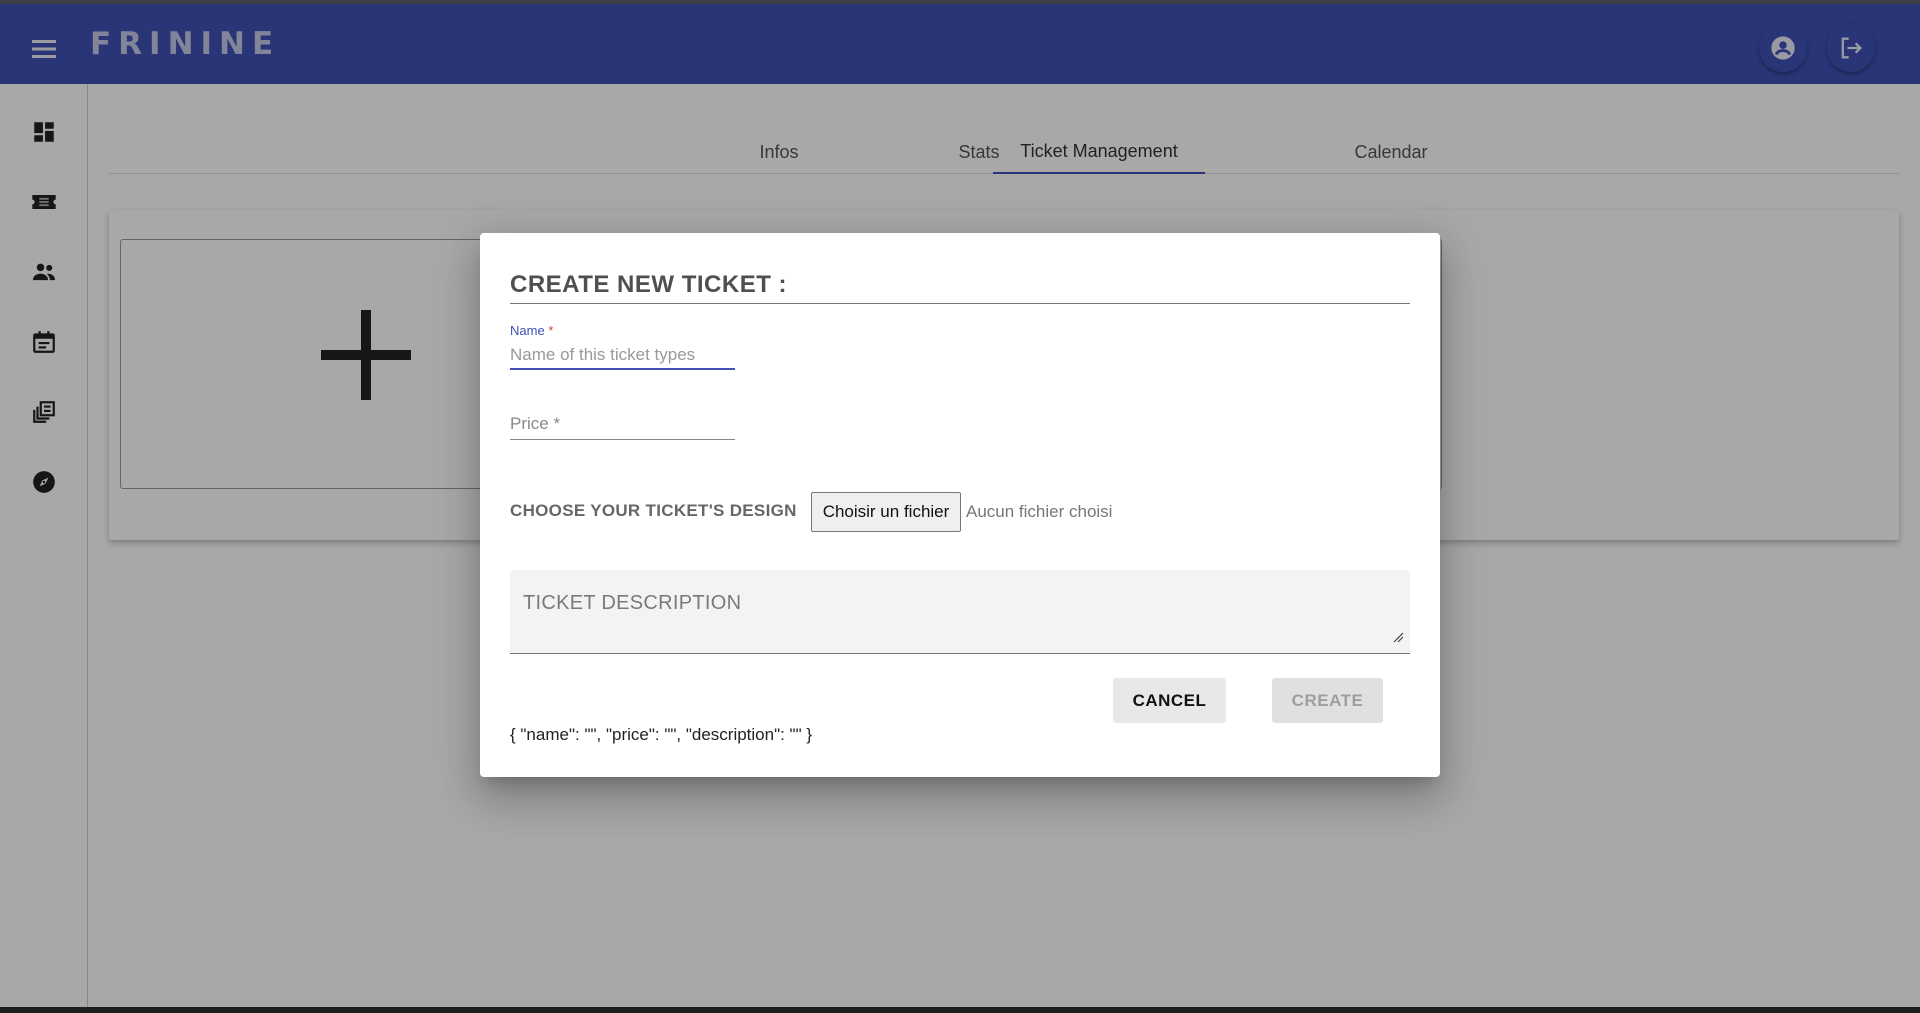 Image resolution: width=1920 pixels, height=1013 pixels. Describe the element at coordinates (1398, 637) in the screenshot. I see `resize-grip-icon` at that location.